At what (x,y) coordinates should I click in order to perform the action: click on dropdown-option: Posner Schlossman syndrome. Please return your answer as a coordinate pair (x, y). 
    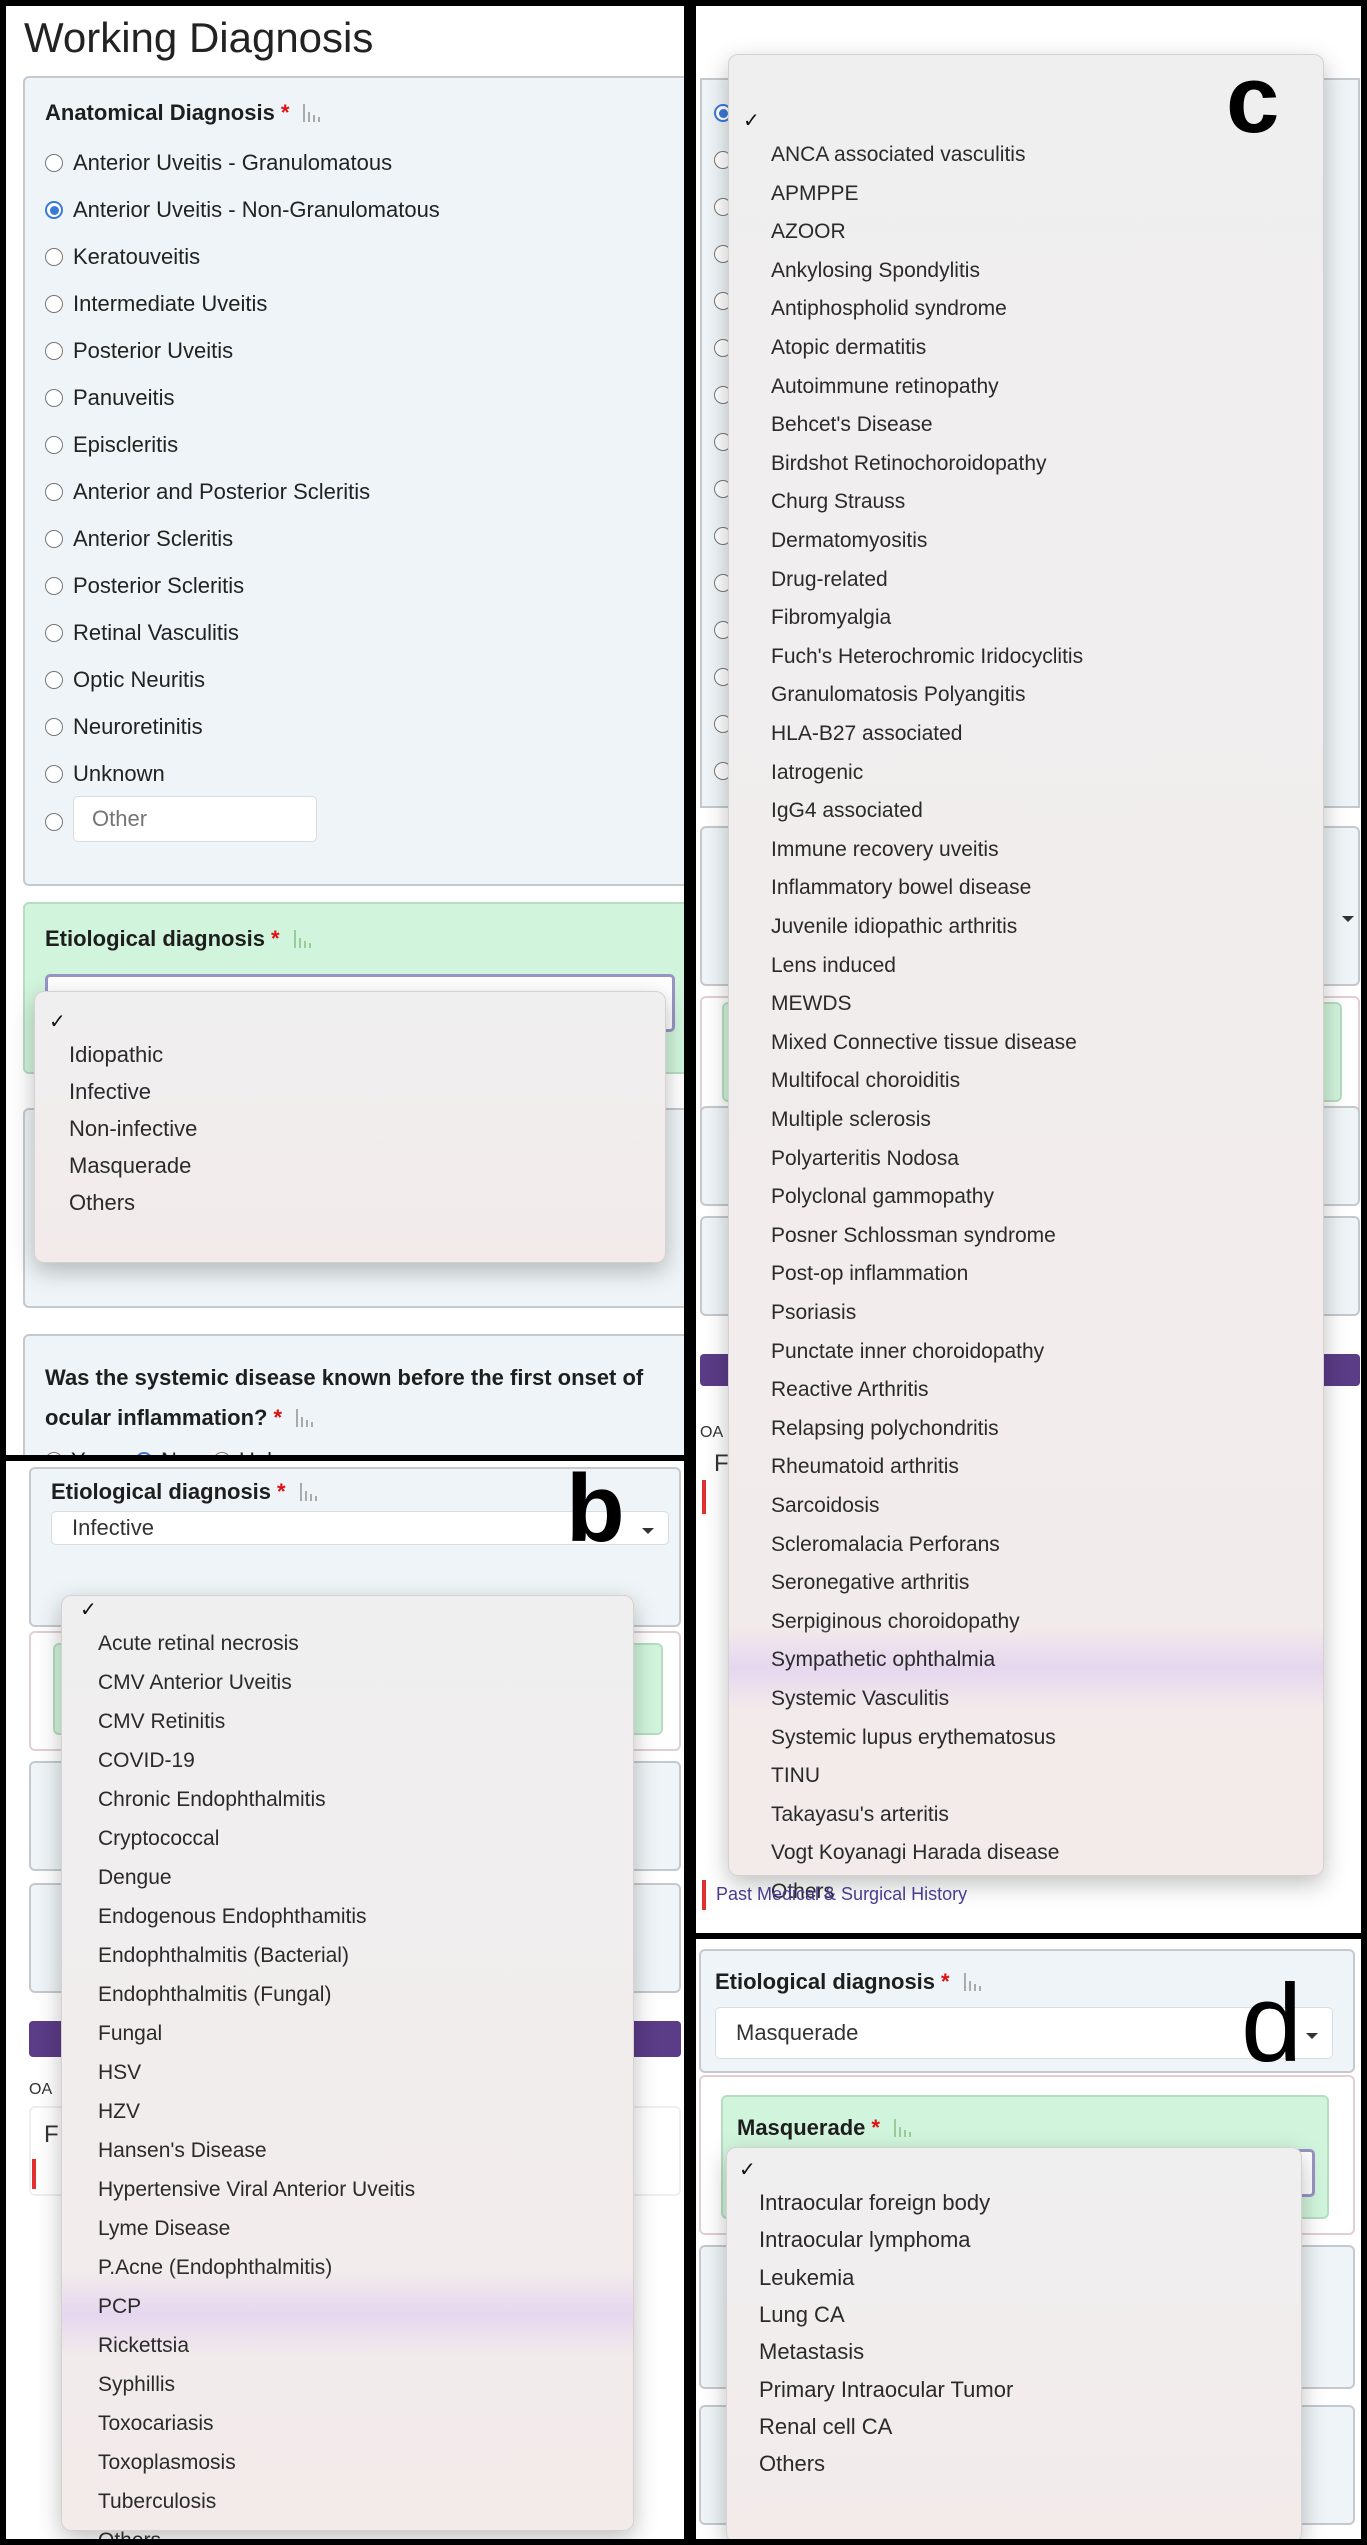
    Looking at the image, I should click on (913, 1236).